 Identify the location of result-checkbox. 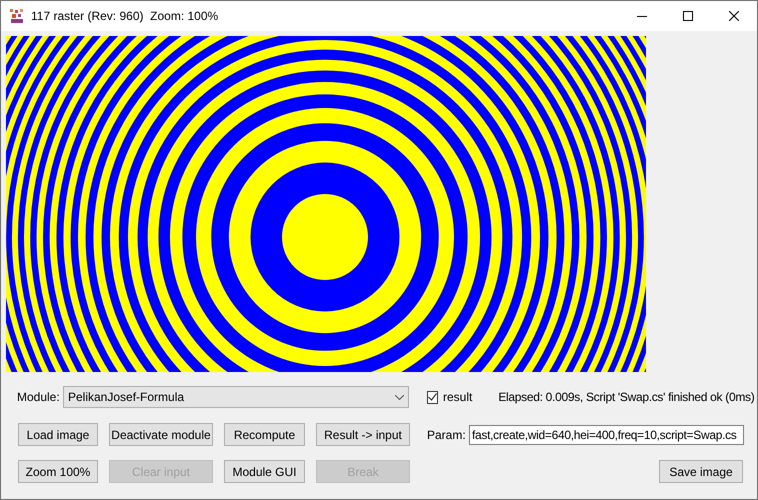
(432, 397).